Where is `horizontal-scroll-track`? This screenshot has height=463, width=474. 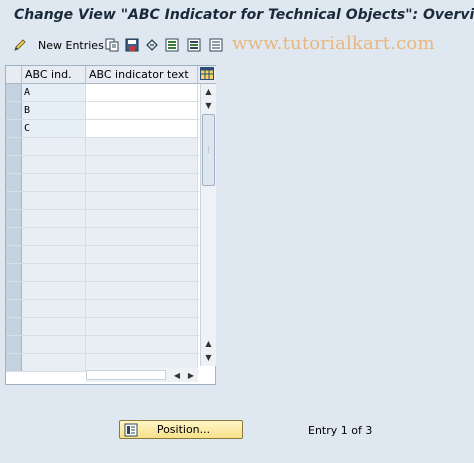 horizontal-scroll-track is located at coordinates (126, 375).